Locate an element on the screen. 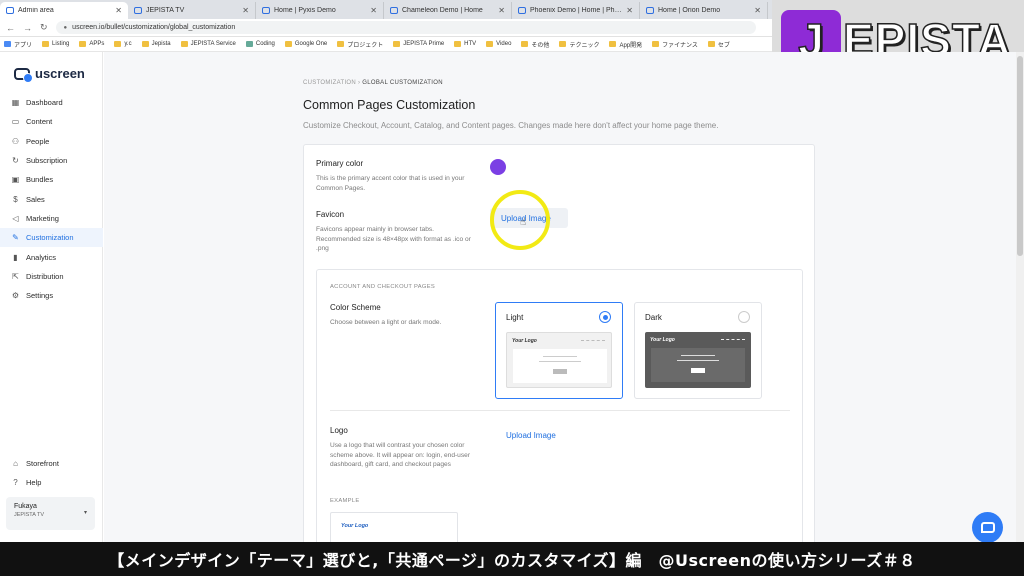 The height and width of the screenshot is (576, 1024). account-name: Fukaya is located at coordinates (25, 506).